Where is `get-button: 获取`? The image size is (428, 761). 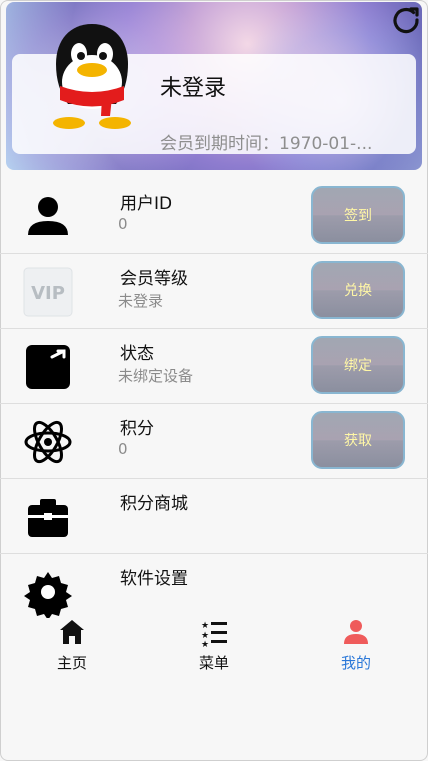
get-button: 获取 is located at coordinates (358, 440).